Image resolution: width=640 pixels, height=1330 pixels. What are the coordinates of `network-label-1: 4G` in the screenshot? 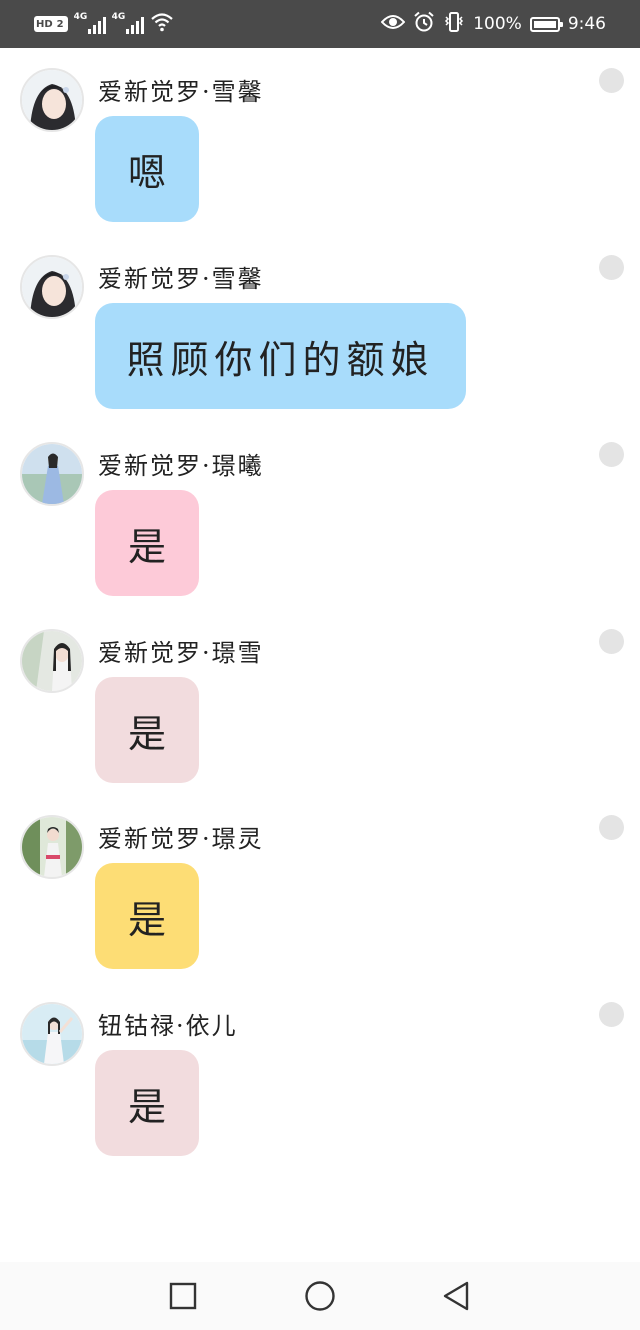 It's located at (80, 17).